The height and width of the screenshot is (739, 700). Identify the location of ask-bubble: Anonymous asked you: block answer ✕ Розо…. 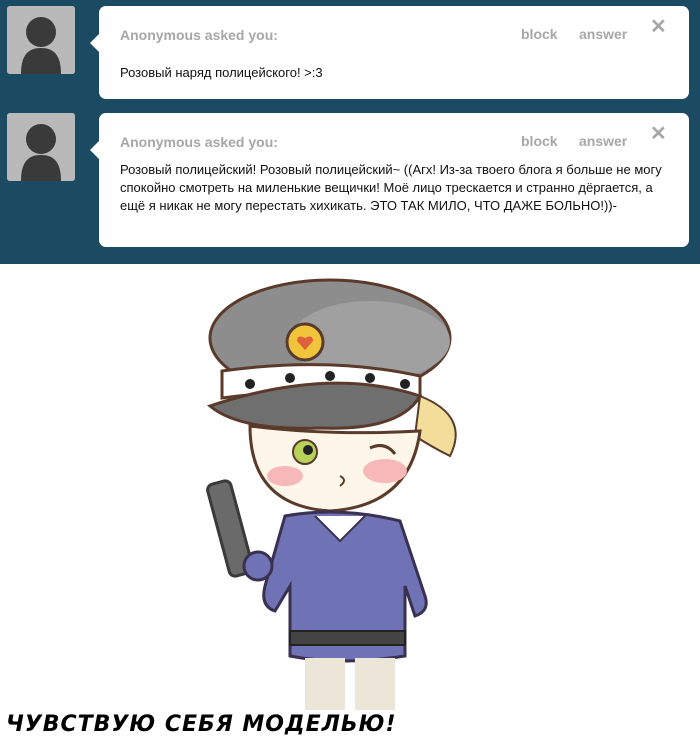
(389, 52).